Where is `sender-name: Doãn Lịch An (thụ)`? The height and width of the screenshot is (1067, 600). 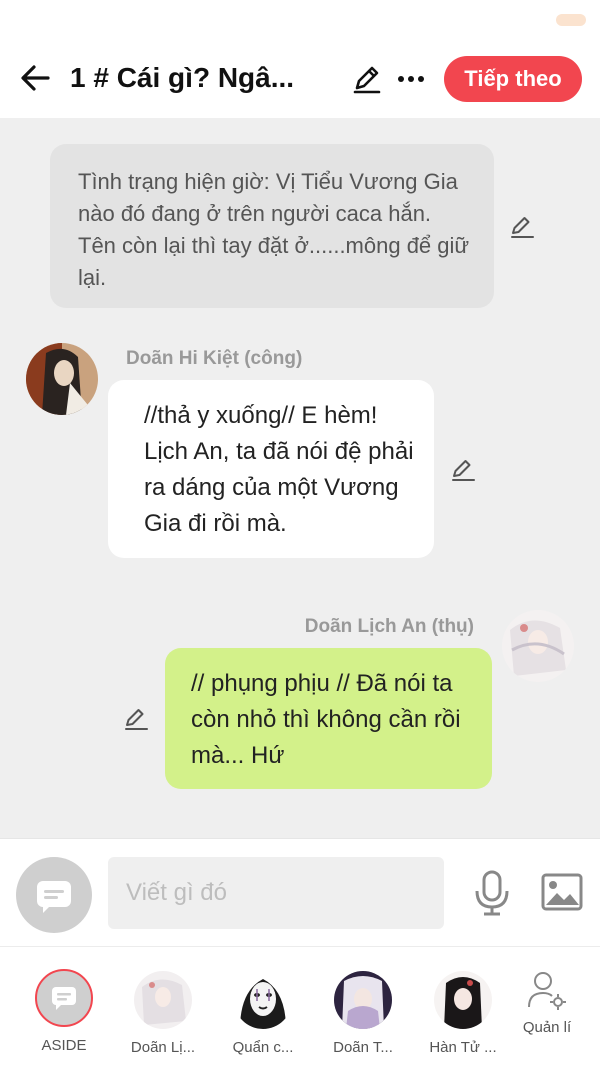
sender-name: Doãn Lịch An (thụ) is located at coordinates (389, 626).